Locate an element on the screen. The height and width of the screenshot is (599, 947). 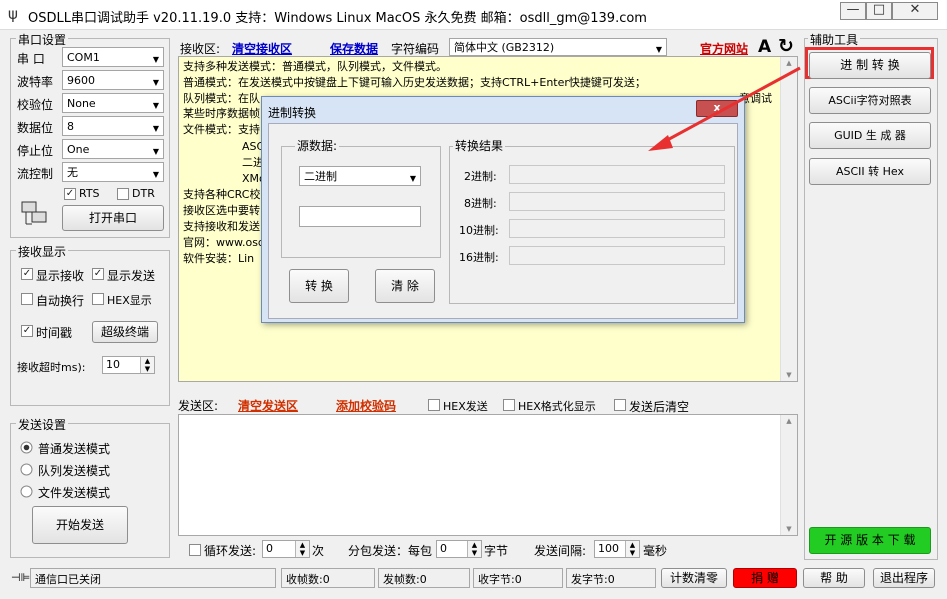
rts-checkbox: ✓ is located at coordinates (70, 194).